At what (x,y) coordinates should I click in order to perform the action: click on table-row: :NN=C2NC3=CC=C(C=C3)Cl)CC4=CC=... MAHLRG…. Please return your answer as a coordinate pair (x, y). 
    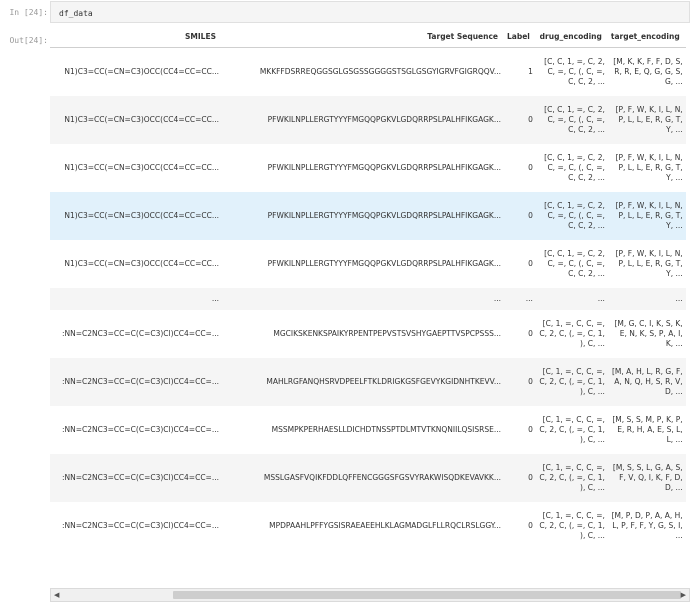
    Looking at the image, I should click on (368, 381).